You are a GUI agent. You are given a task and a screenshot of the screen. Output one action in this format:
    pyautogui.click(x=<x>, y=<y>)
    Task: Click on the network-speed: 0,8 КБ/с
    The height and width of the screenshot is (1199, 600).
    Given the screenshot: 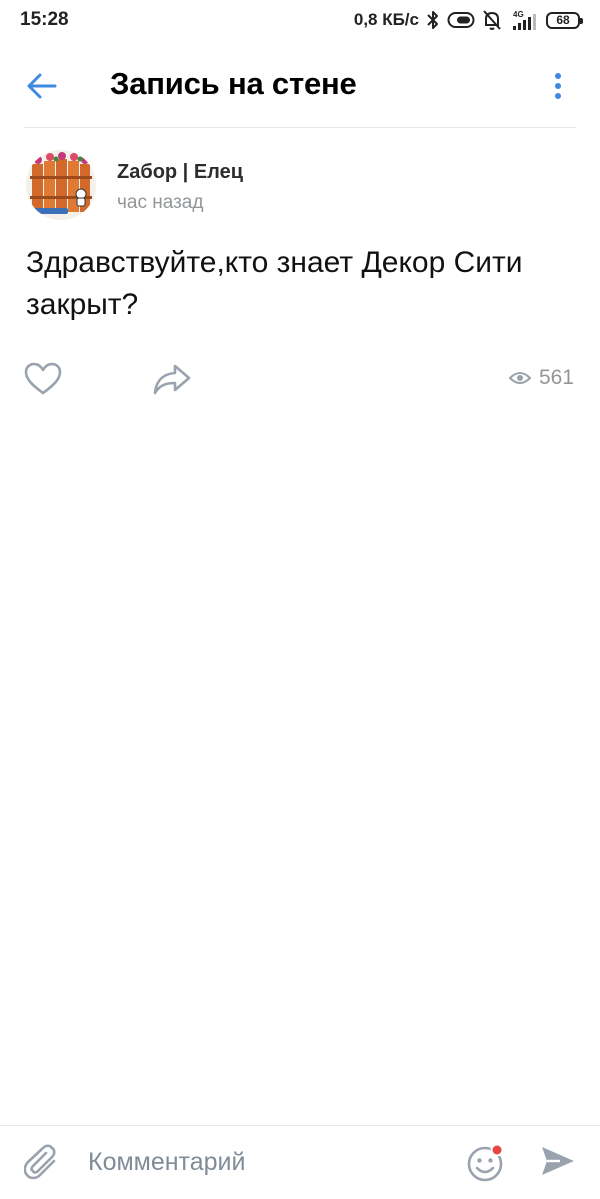 What is the action you would take?
    pyautogui.click(x=386, y=19)
    